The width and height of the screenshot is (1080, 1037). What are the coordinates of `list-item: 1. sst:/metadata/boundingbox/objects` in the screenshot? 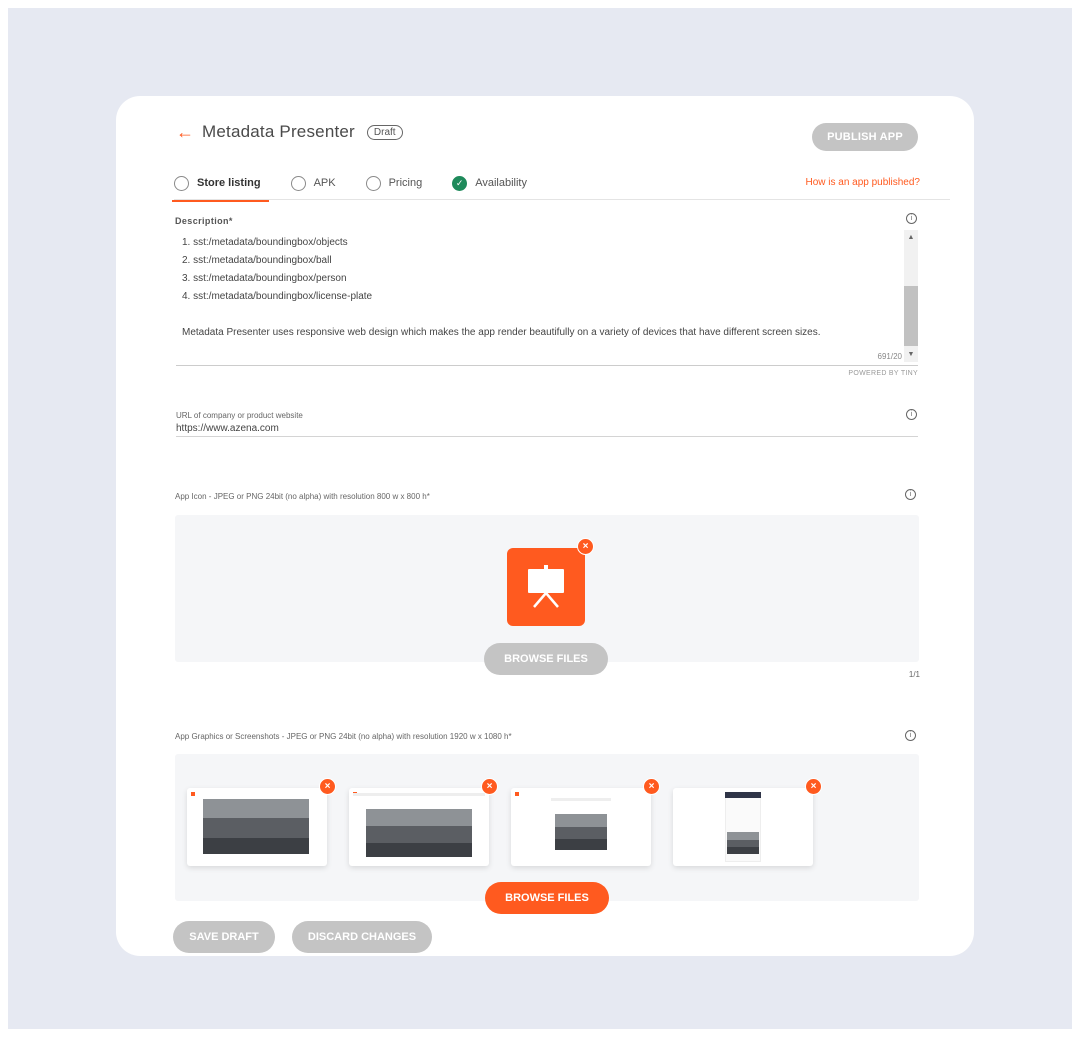 It's located at (265, 242).